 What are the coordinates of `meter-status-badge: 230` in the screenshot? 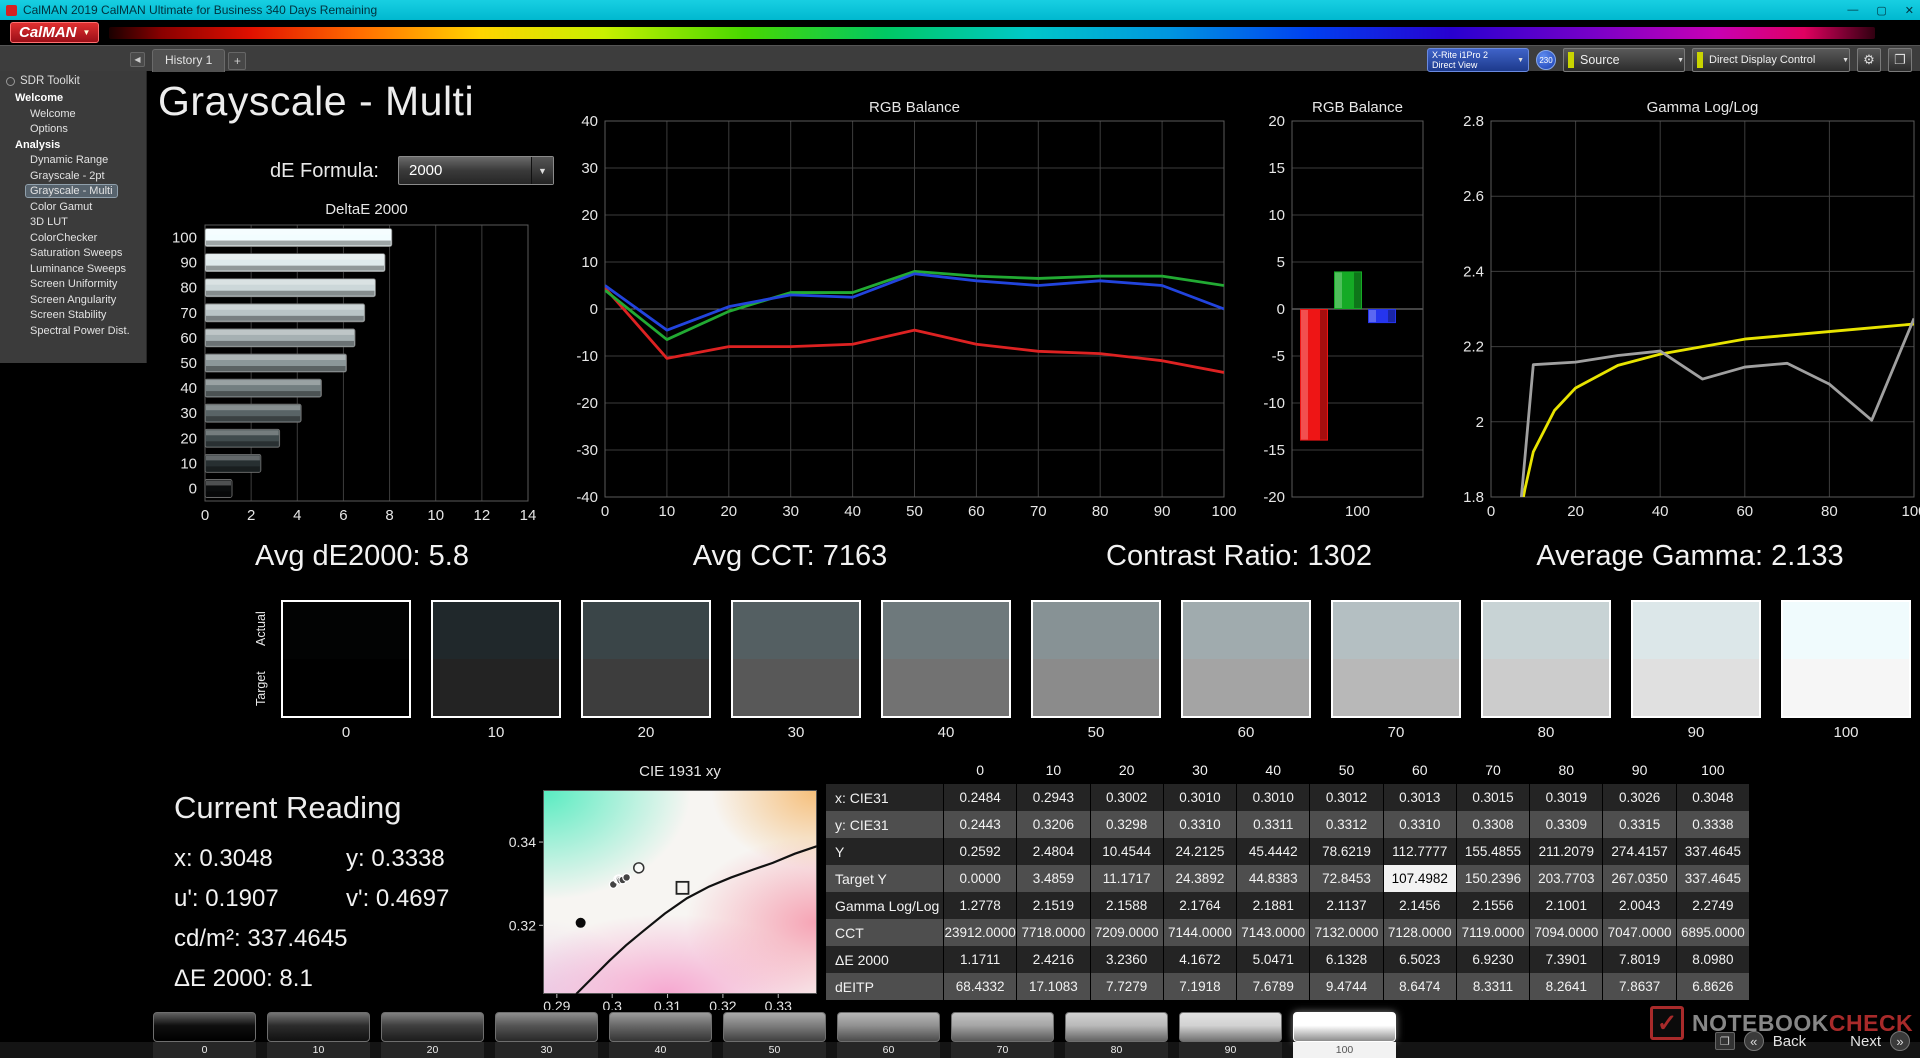 It's located at (1546, 60).